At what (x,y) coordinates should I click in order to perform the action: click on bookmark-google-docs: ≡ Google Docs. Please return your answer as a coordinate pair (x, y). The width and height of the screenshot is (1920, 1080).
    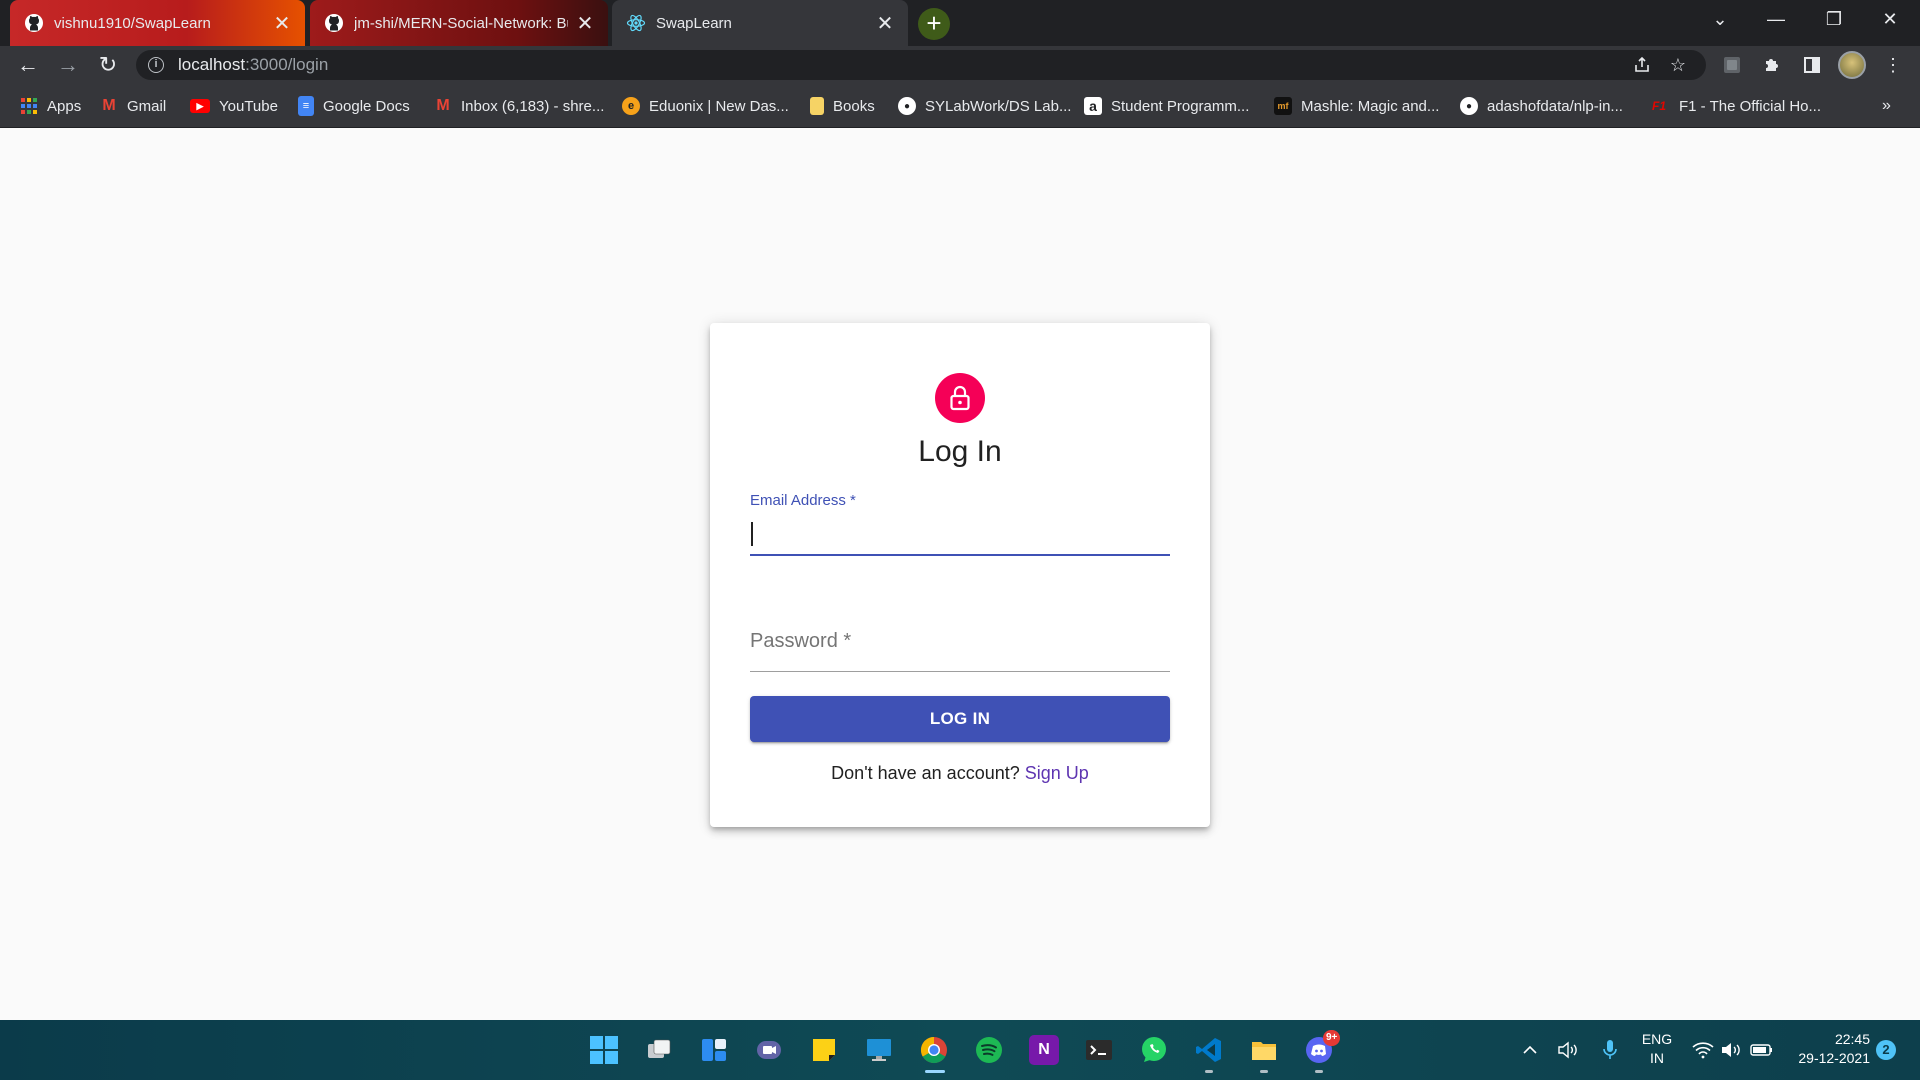
    Looking at the image, I should click on (354, 106).